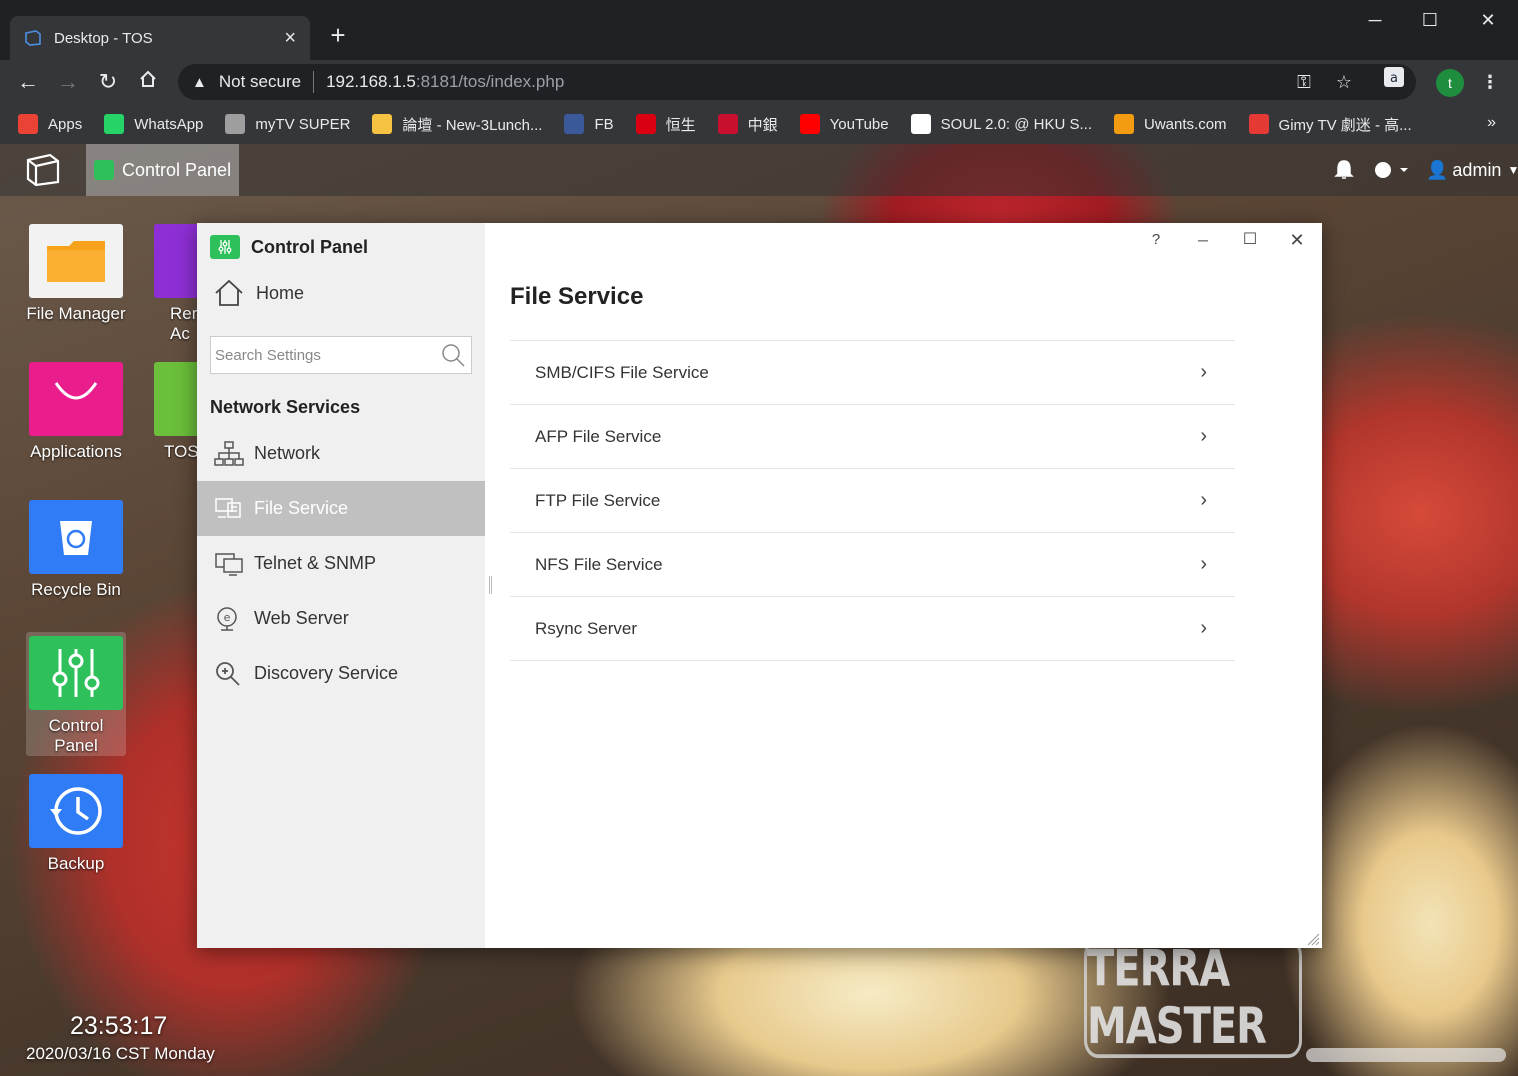 This screenshot has height=1076, width=1518. I want to click on taskbar-control-panel: Control Panel, so click(163, 170).